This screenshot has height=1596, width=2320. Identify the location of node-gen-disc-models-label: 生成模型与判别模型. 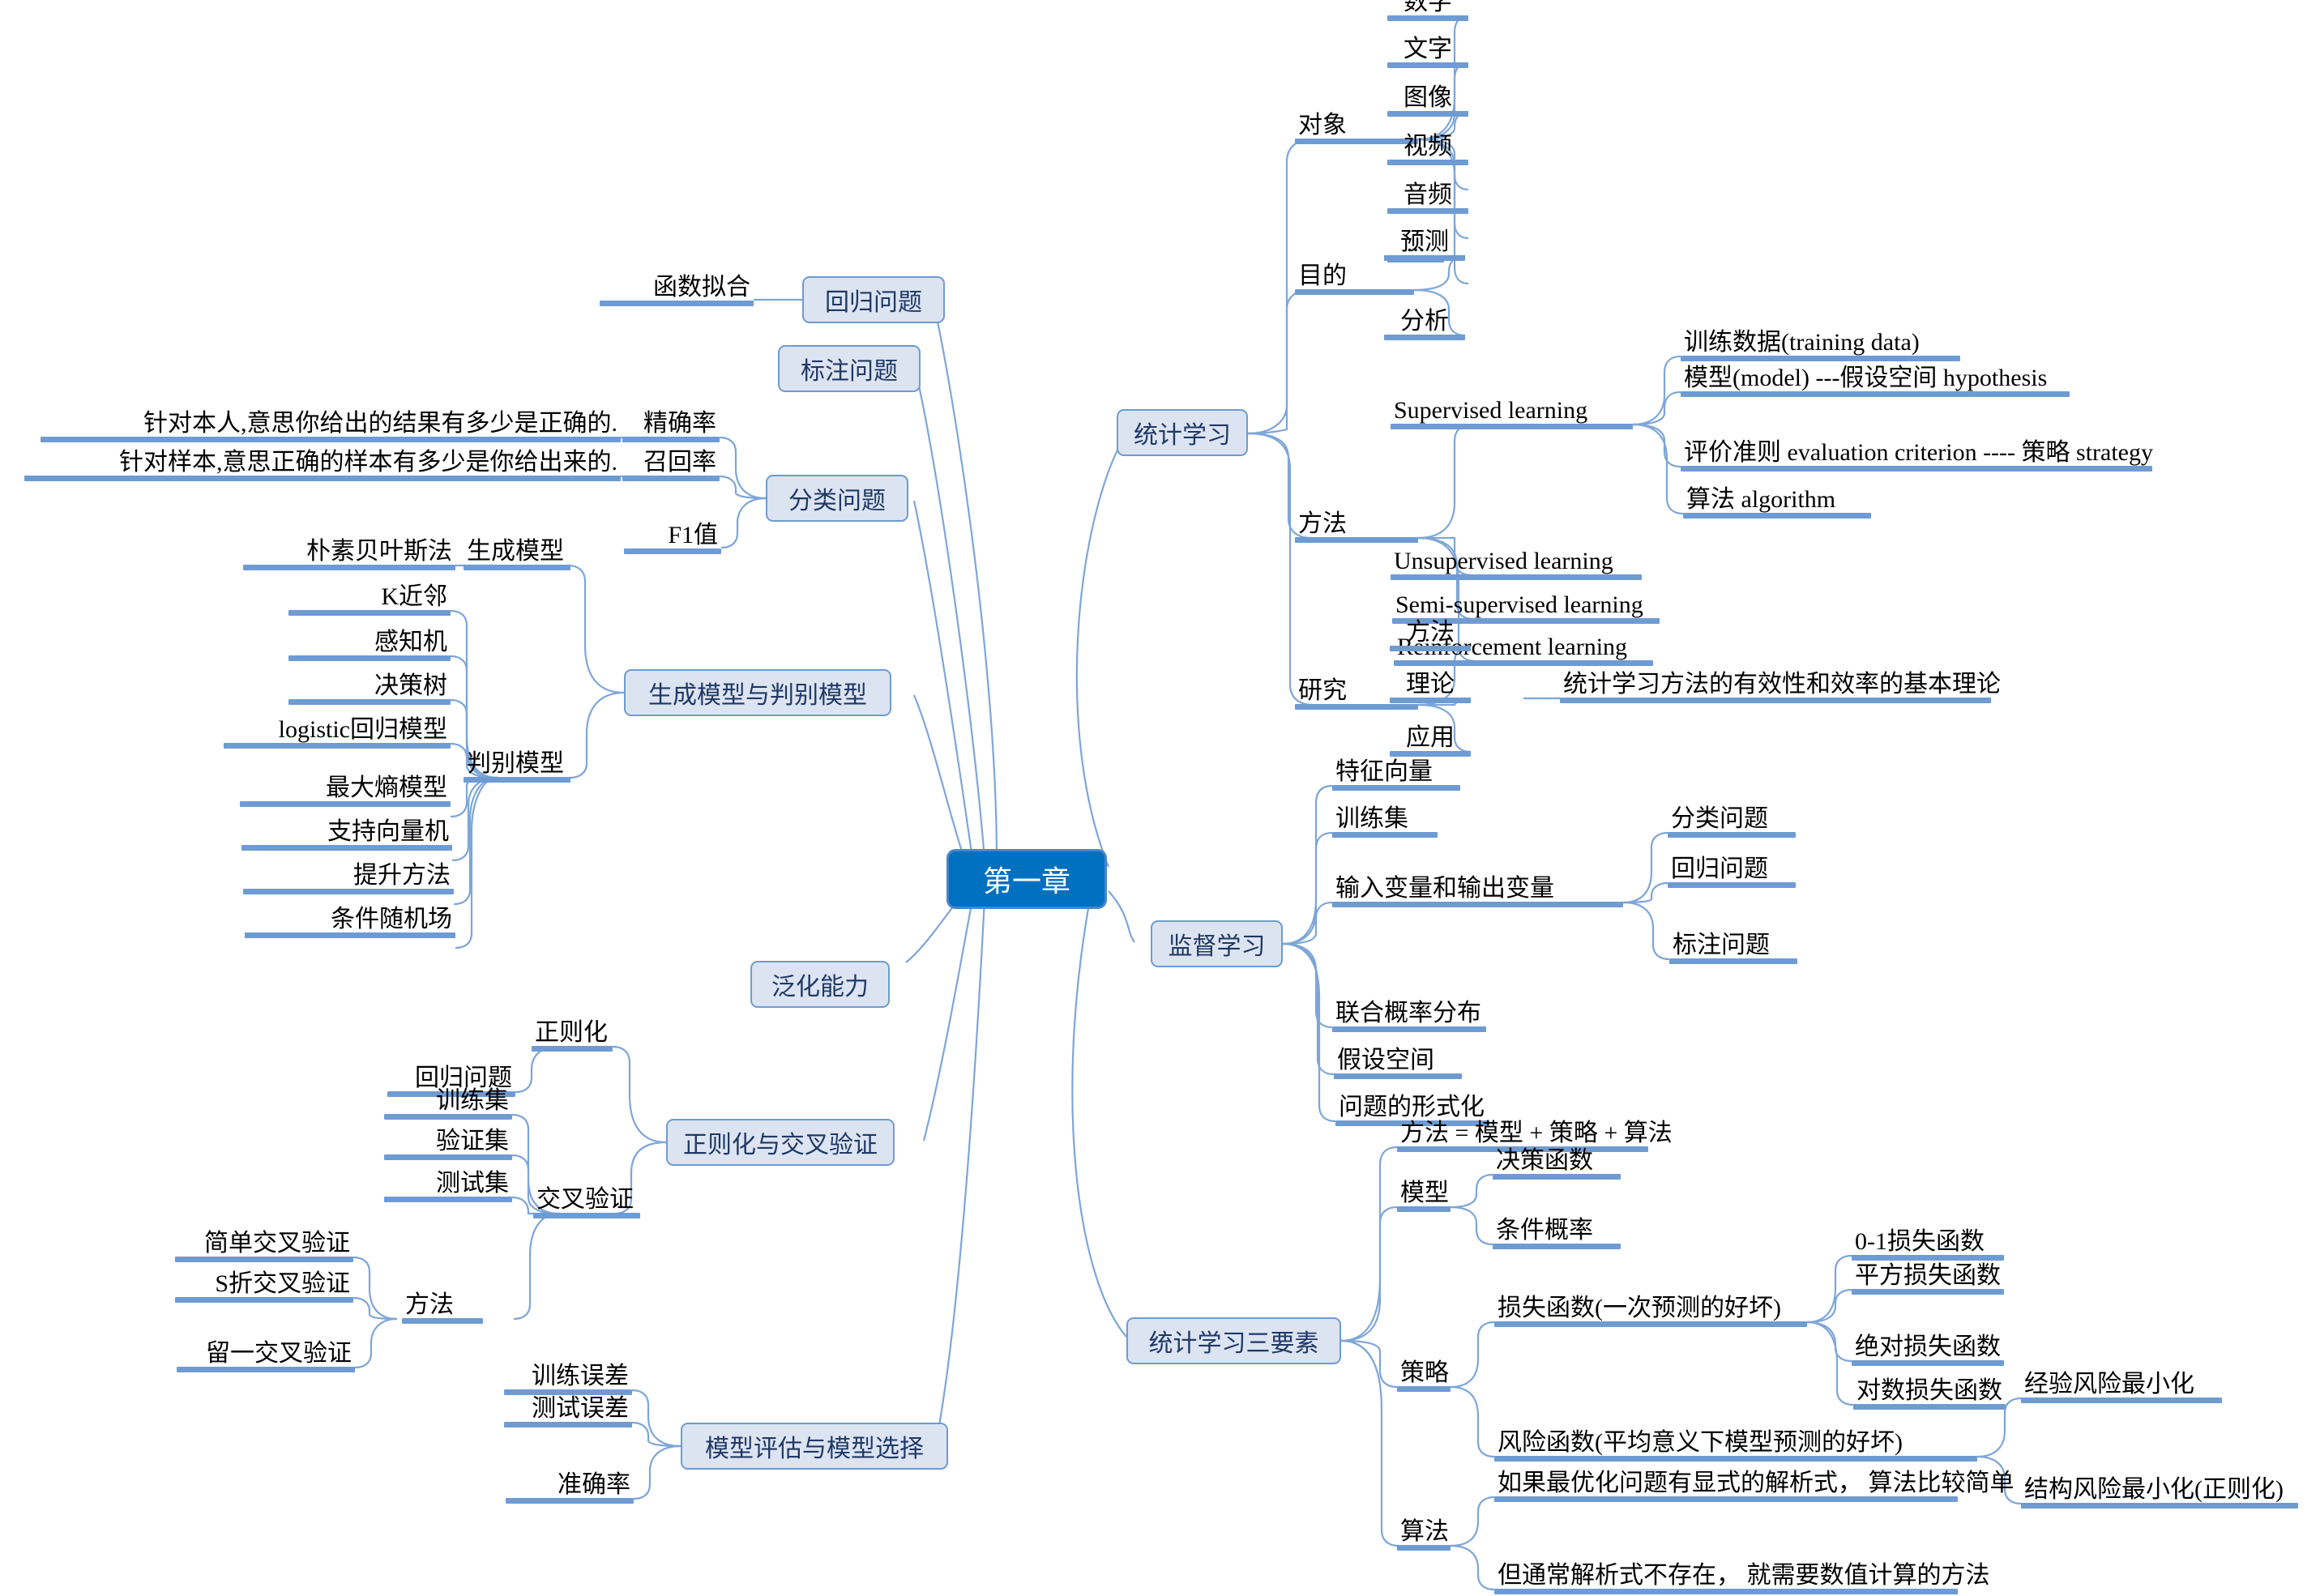
(757, 695).